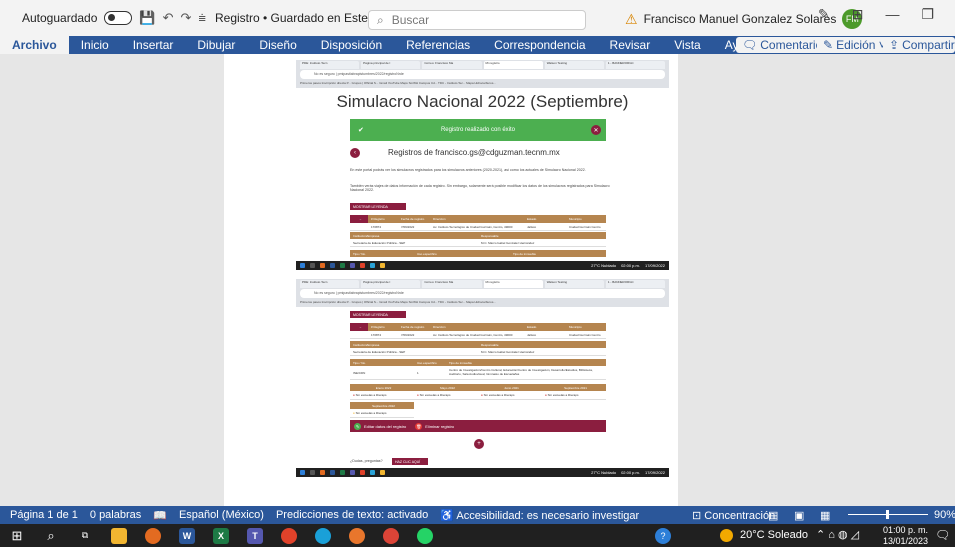  What do you see at coordinates (95, 45) in the screenshot?
I see `tab-inicio: Inicio` at bounding box center [95, 45].